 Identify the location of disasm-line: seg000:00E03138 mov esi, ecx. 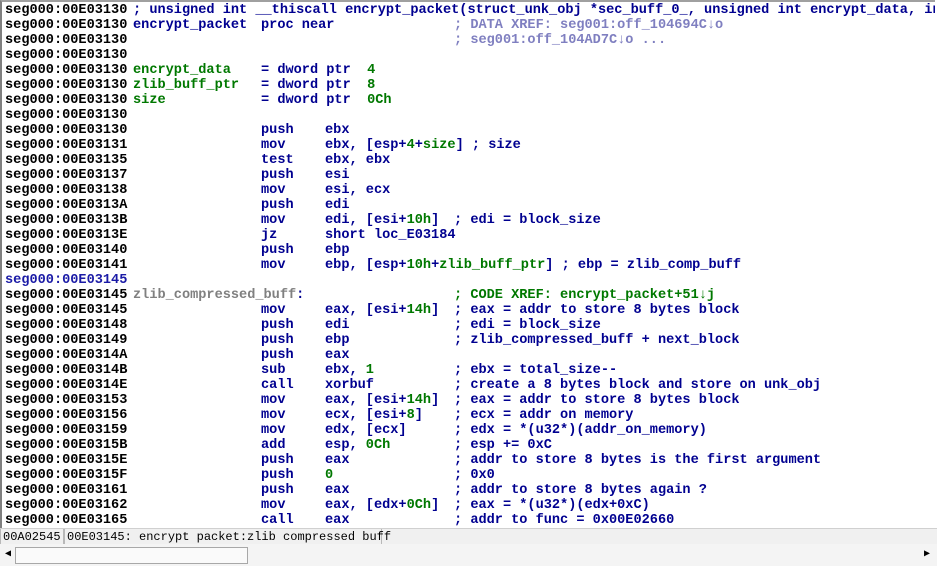
(468, 190).